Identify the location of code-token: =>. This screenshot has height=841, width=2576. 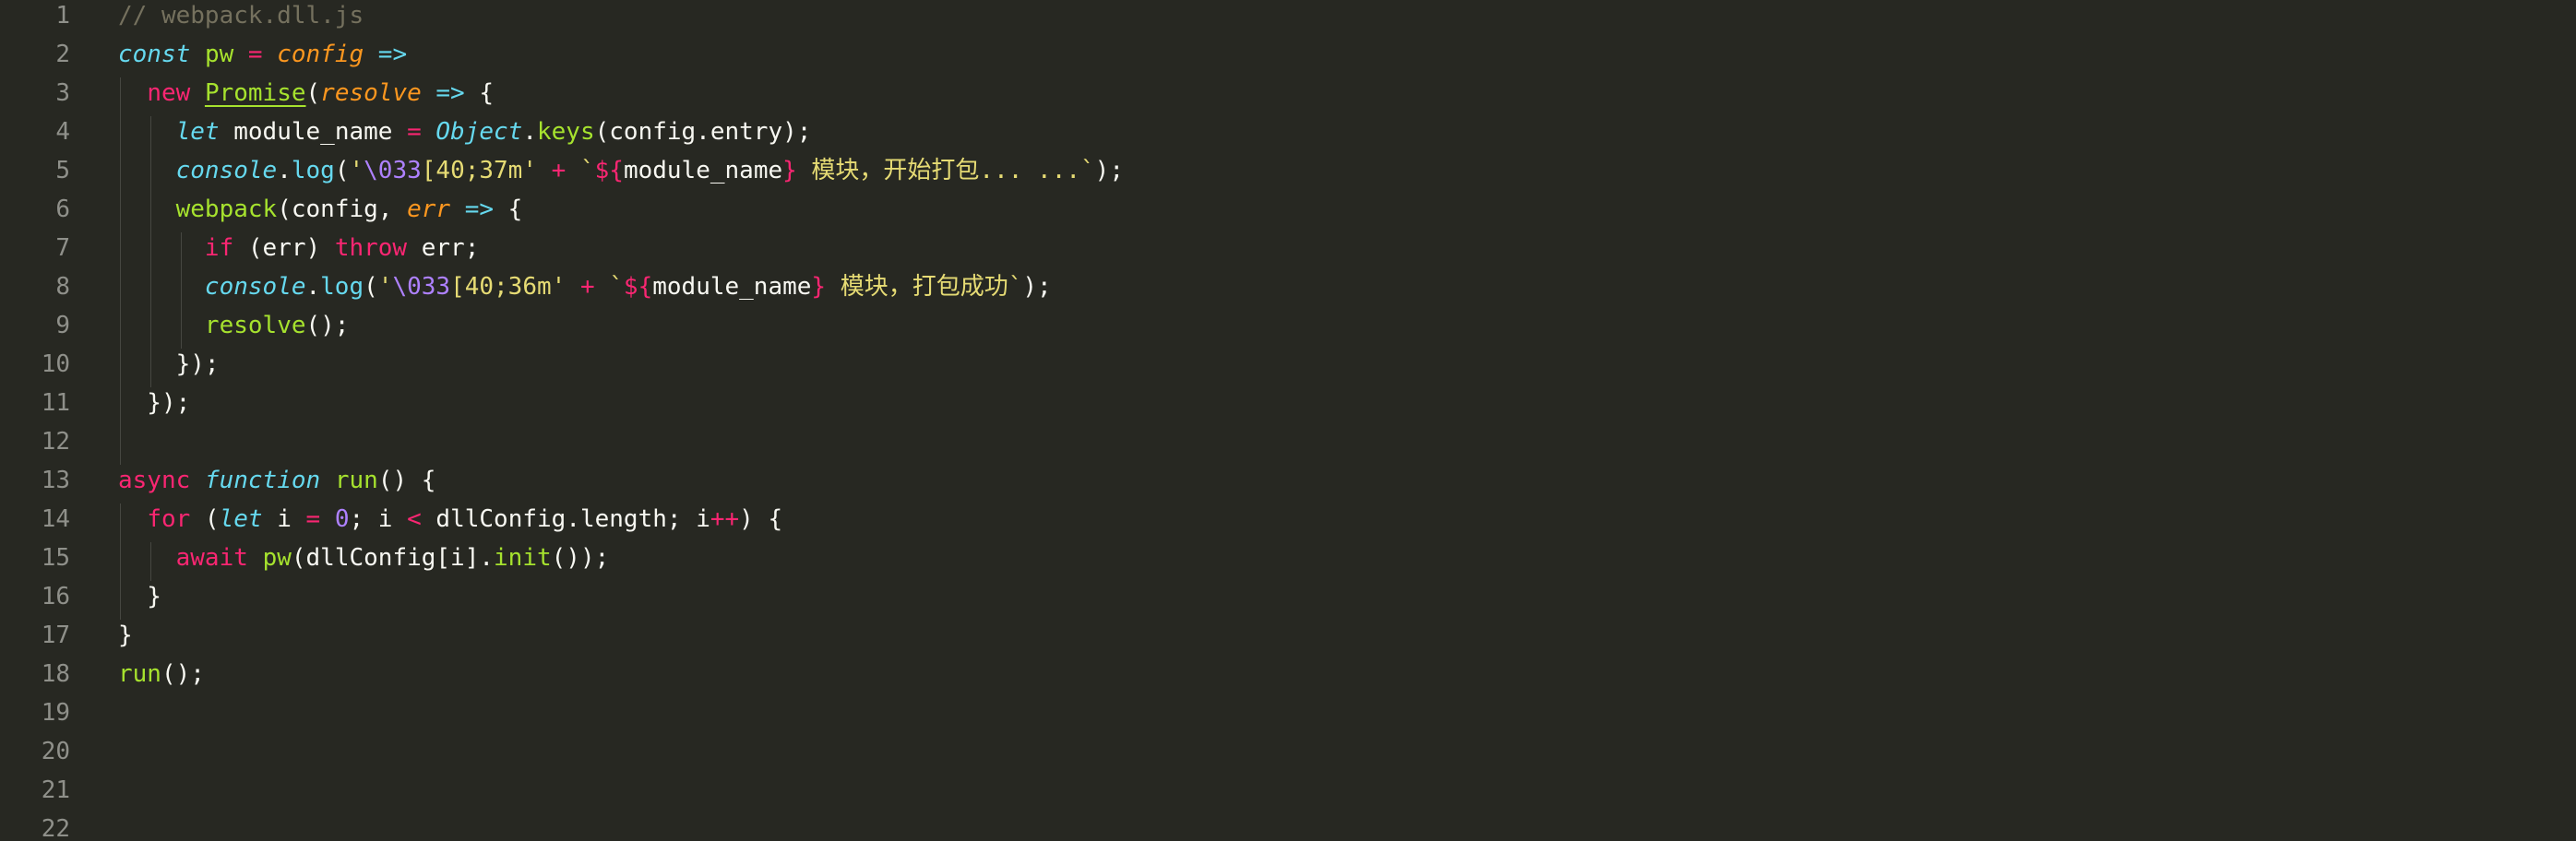
(479, 209).